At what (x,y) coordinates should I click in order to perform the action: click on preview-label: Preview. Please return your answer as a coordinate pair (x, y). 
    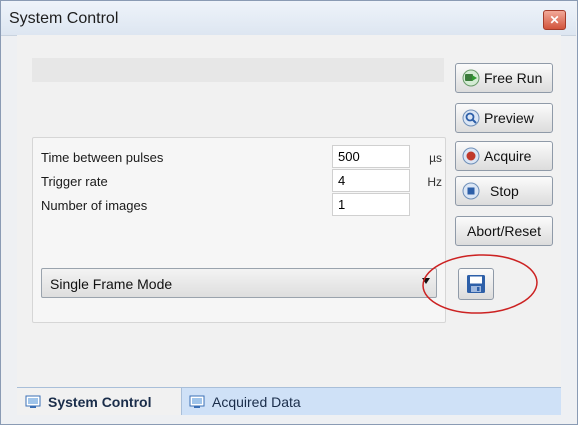
    Looking at the image, I should click on (509, 118).